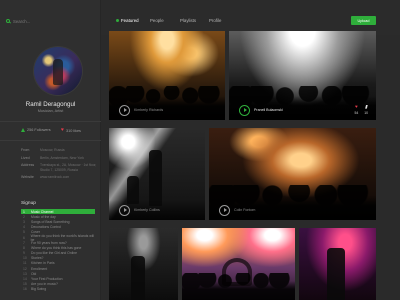 This screenshot has width=400, height=300. I want to click on track-title: Music Channel, so click(42, 211).